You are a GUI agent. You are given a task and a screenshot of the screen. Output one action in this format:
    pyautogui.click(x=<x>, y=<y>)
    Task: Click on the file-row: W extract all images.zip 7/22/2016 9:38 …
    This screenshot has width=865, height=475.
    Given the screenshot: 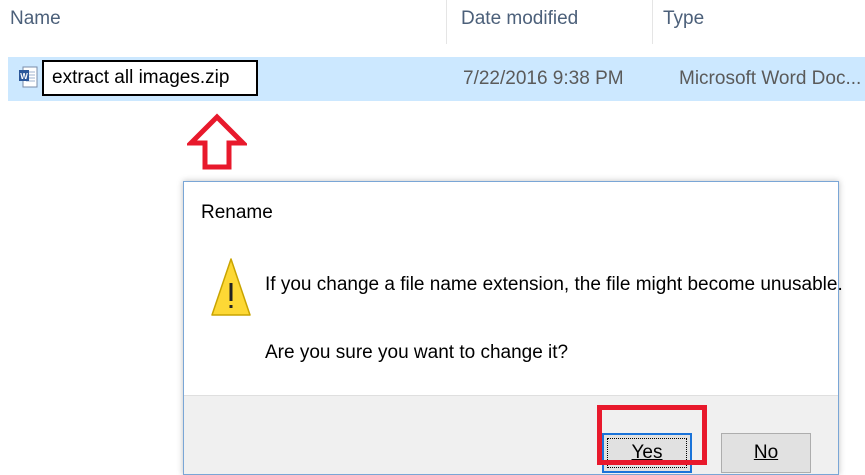 What is the action you would take?
    pyautogui.click(x=436, y=79)
    